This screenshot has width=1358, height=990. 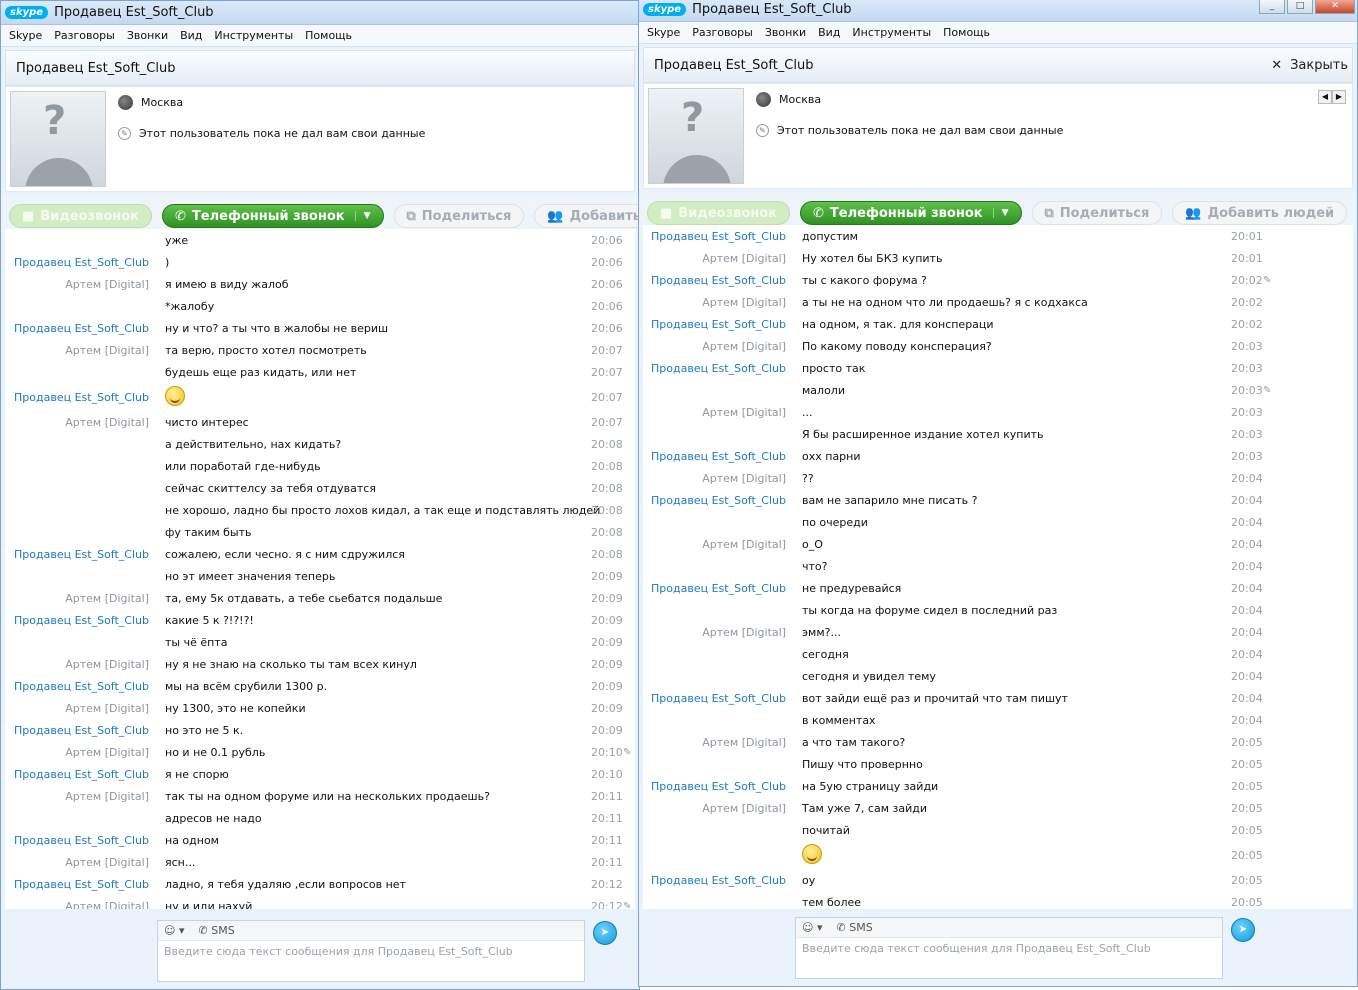 What do you see at coordinates (320, 488) in the screenshot?
I see `chat-message-row: сейчас скиттелсу за тебя отдуватся 20:08` at bounding box center [320, 488].